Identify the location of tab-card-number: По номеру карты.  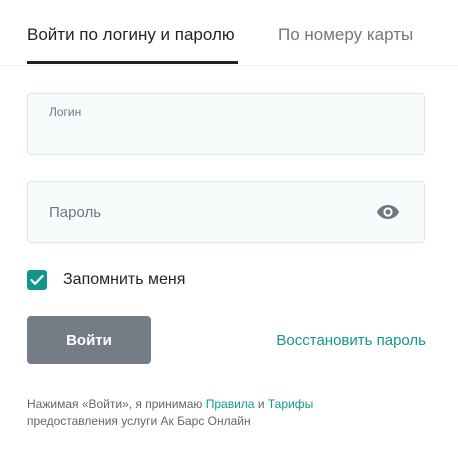
(345, 35).